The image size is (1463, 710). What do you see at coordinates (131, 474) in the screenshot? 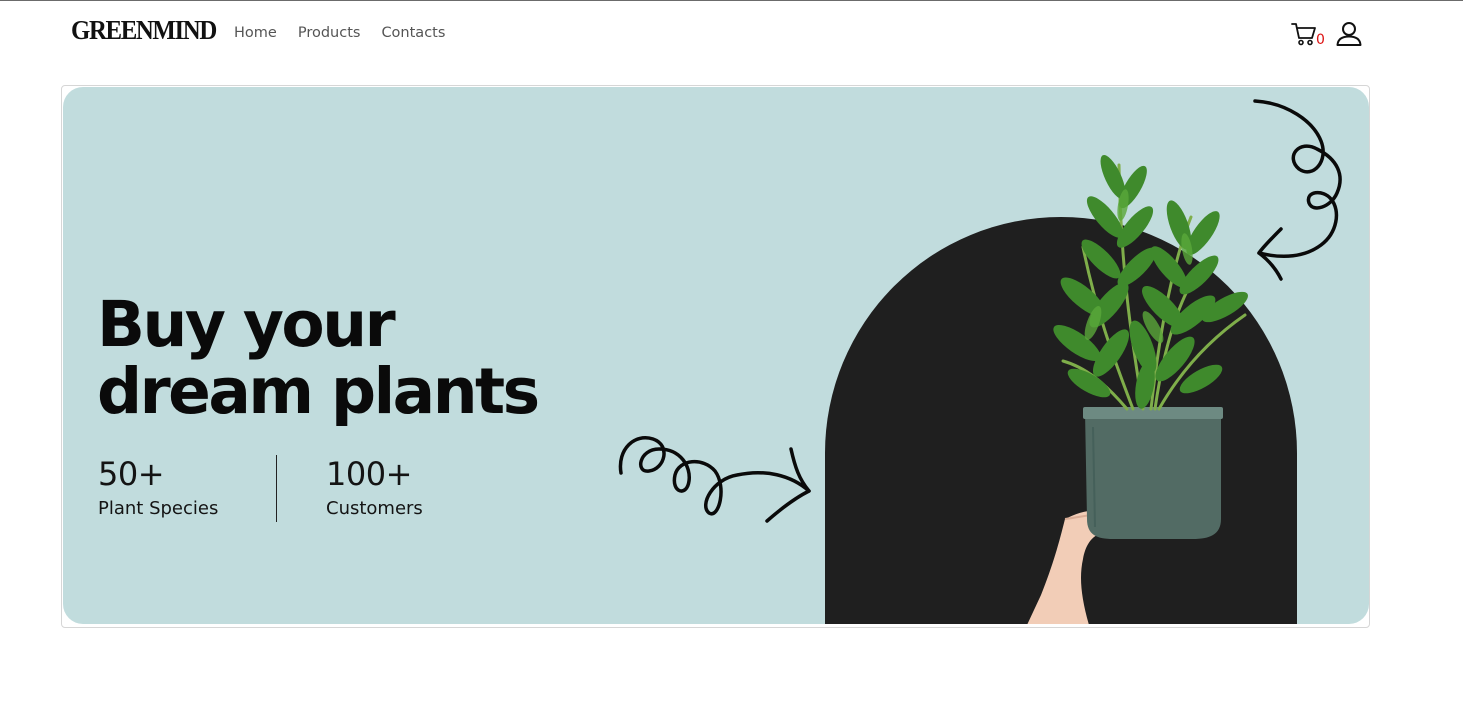
I see `stat-value: 50+` at bounding box center [131, 474].